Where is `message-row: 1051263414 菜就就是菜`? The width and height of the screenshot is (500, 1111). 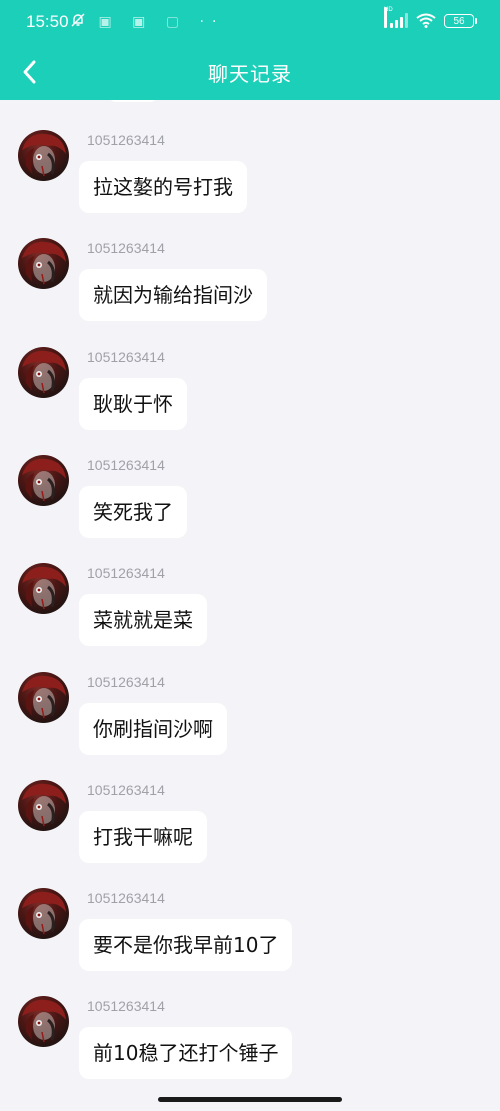 message-row: 1051263414 菜就就是菜 is located at coordinates (250, 590).